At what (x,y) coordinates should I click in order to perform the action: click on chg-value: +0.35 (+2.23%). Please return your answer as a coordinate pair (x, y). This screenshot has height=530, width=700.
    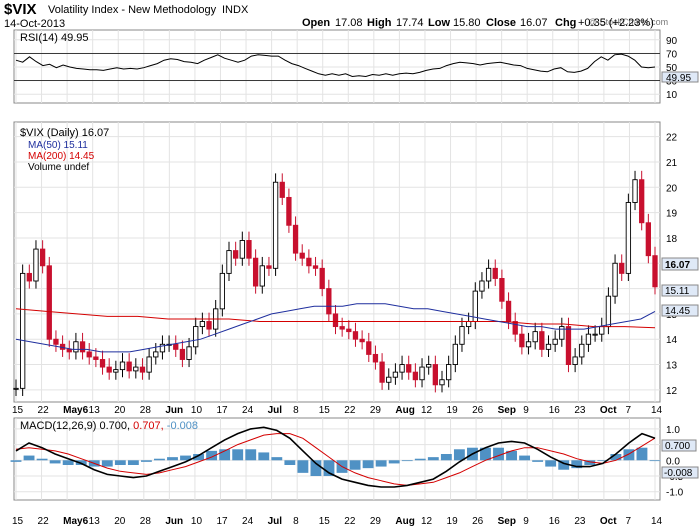
    Looking at the image, I should click on (616, 23).